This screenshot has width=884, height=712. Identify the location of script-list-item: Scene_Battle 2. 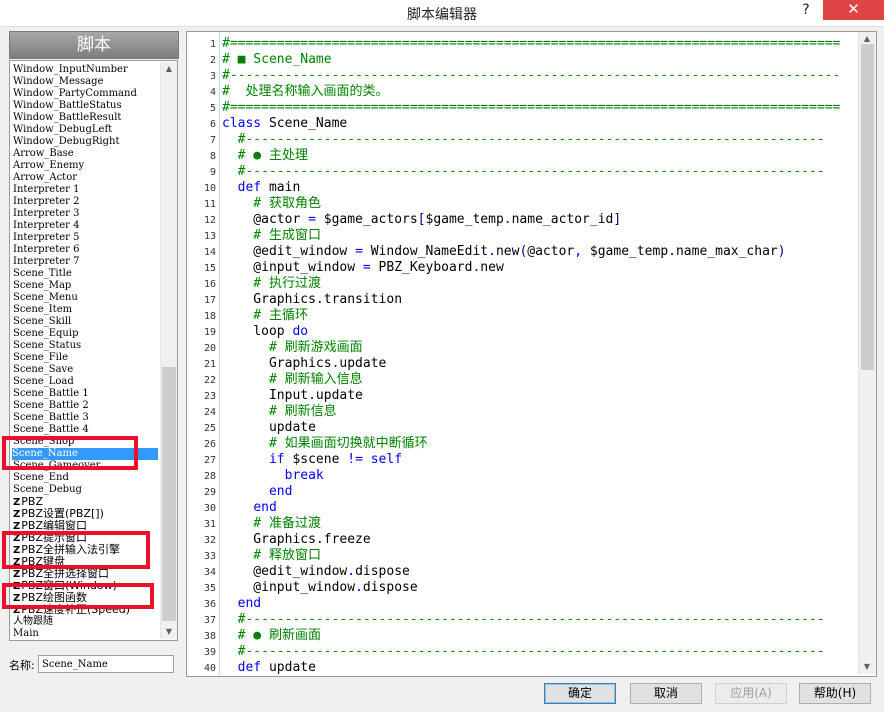
(85, 406).